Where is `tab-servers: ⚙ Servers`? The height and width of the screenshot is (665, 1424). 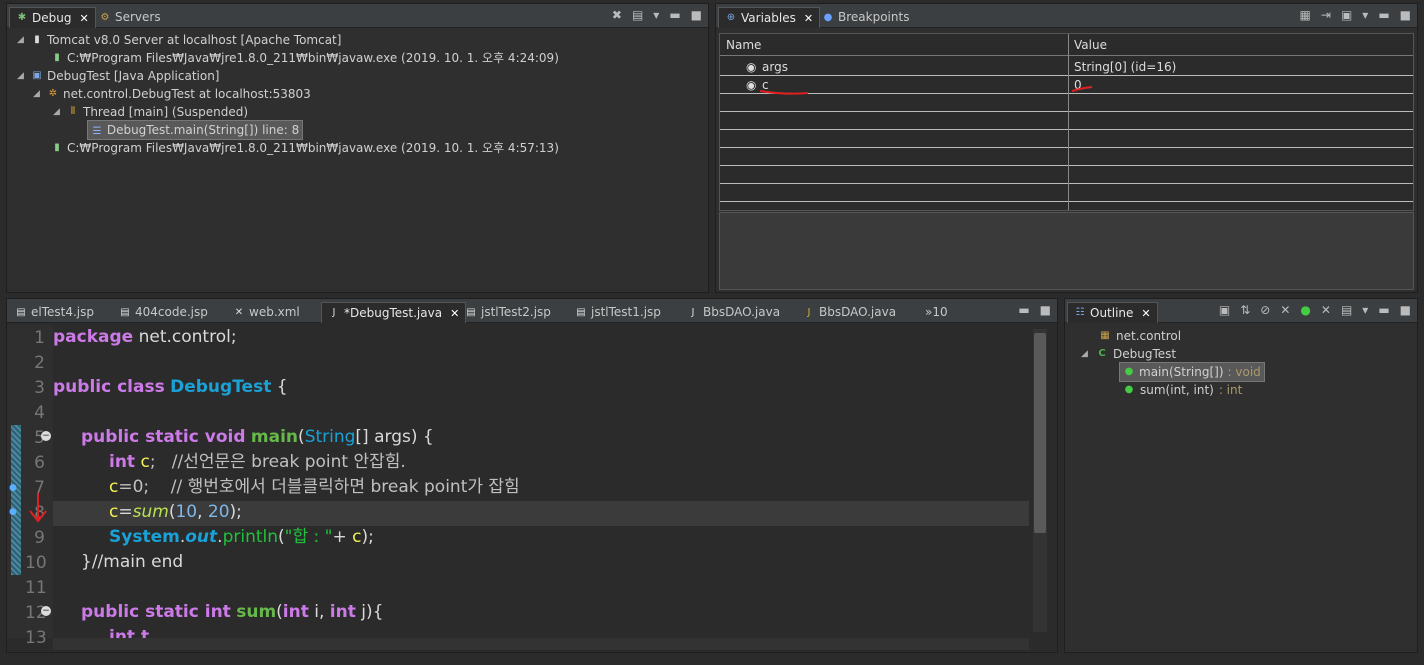 tab-servers: ⚙ Servers is located at coordinates (130, 17).